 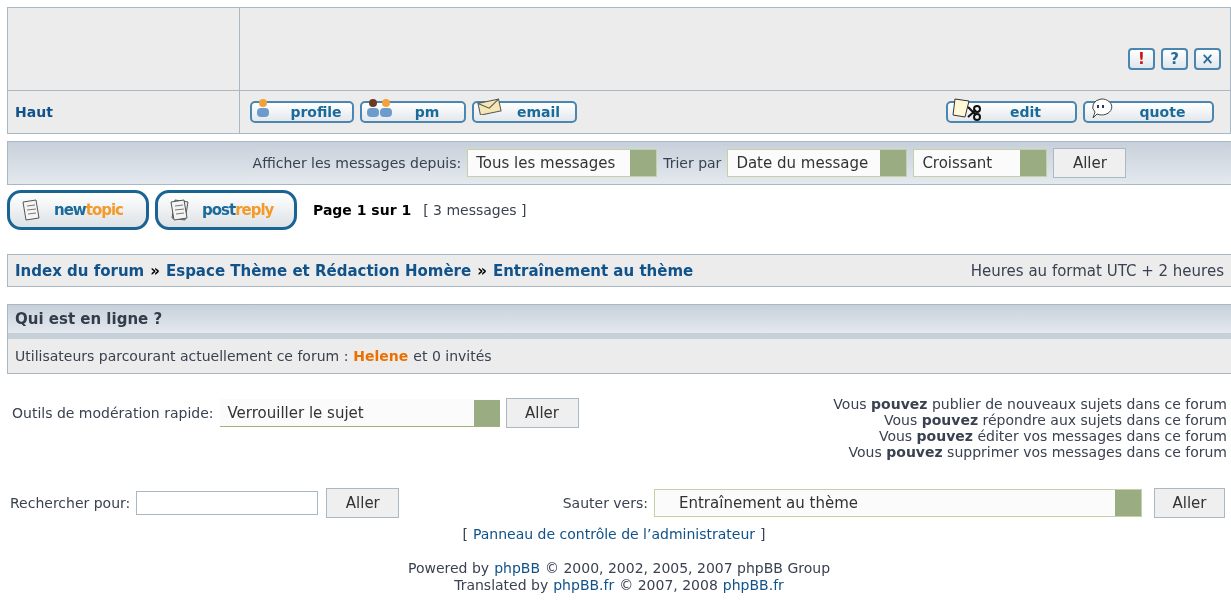 I want to click on envelope-icon, so click(x=490, y=106).